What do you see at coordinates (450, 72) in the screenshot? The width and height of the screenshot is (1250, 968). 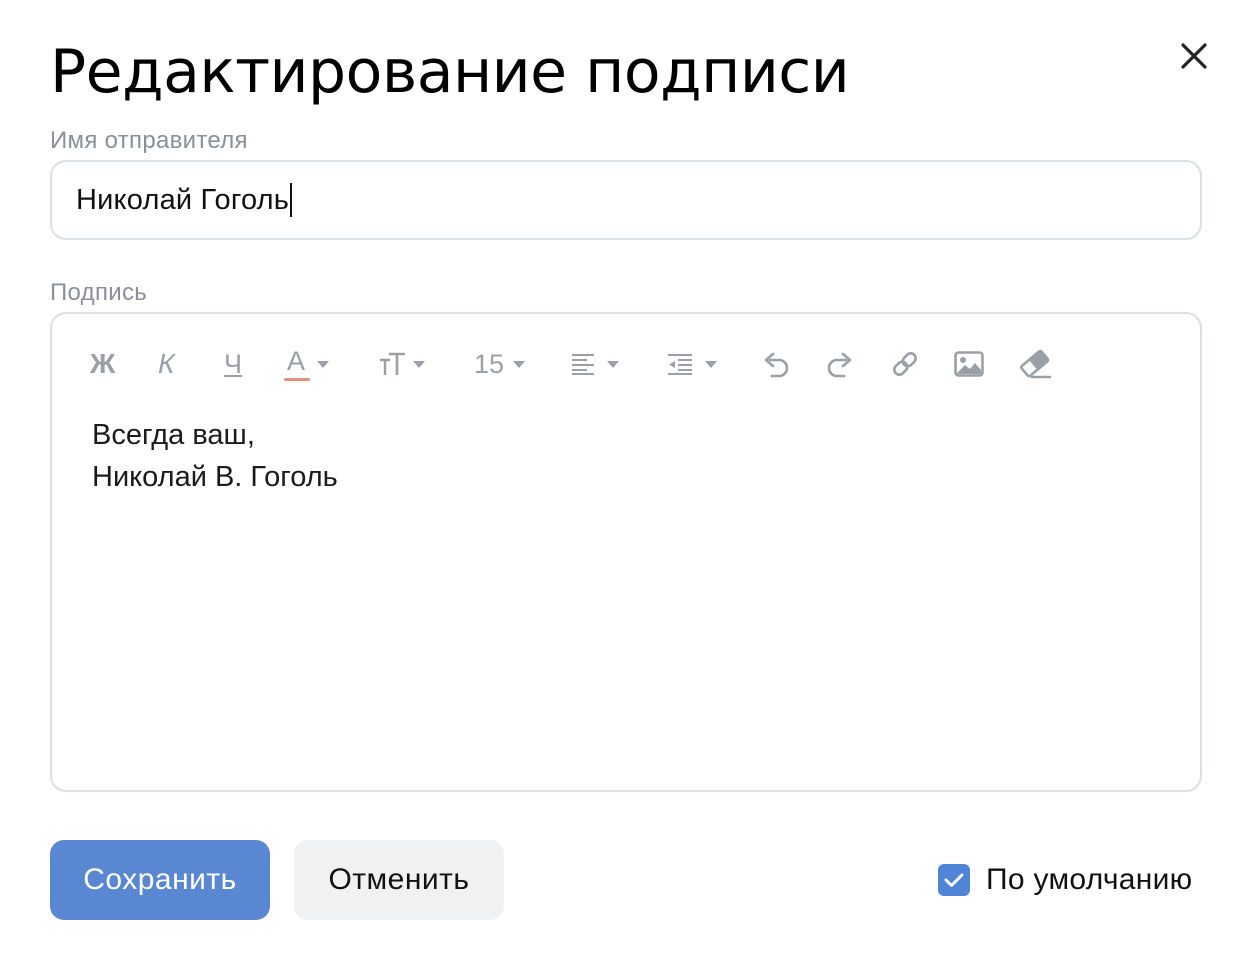 I see `dialog-title: Редактирование подписи` at bounding box center [450, 72].